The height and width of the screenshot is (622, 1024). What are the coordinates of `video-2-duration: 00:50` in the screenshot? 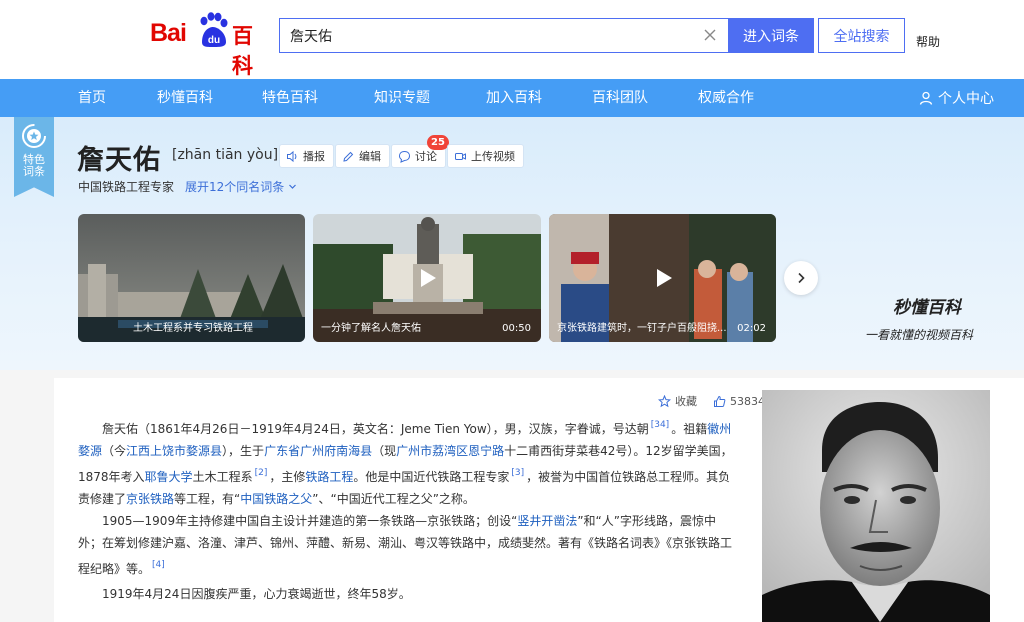 It's located at (516, 328).